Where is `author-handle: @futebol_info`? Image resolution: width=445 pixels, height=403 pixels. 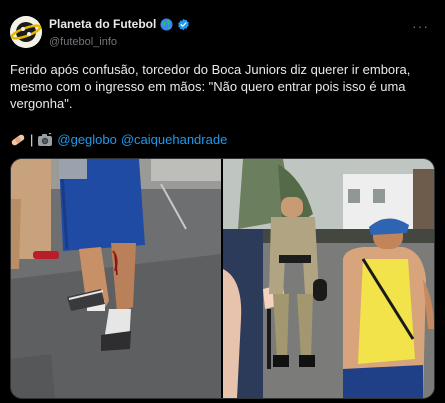
author-handle: @futebol_info is located at coordinates (83, 42).